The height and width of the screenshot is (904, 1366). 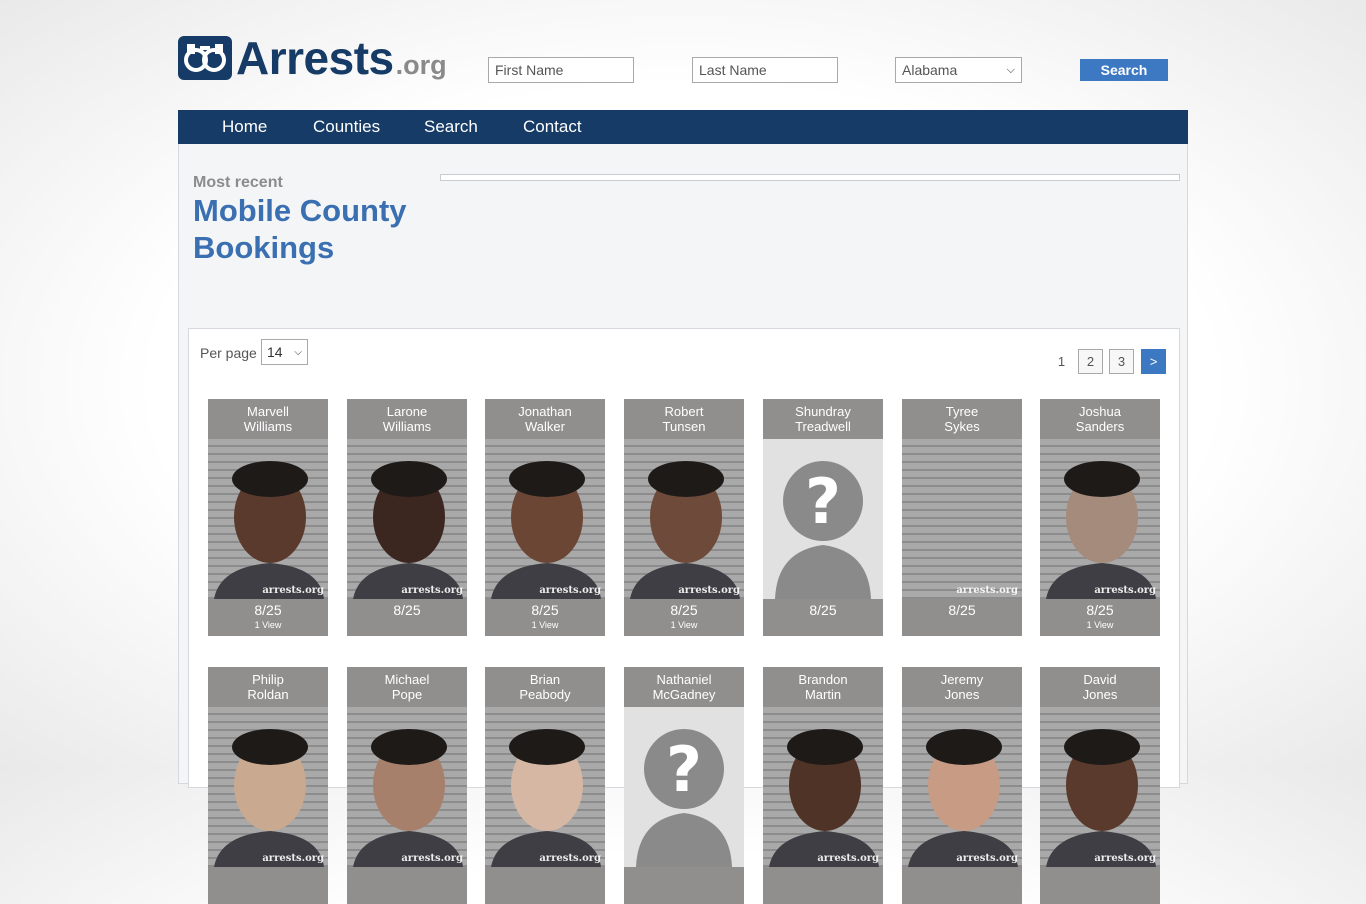 I want to click on last-name: Roldan, so click(x=268, y=694).